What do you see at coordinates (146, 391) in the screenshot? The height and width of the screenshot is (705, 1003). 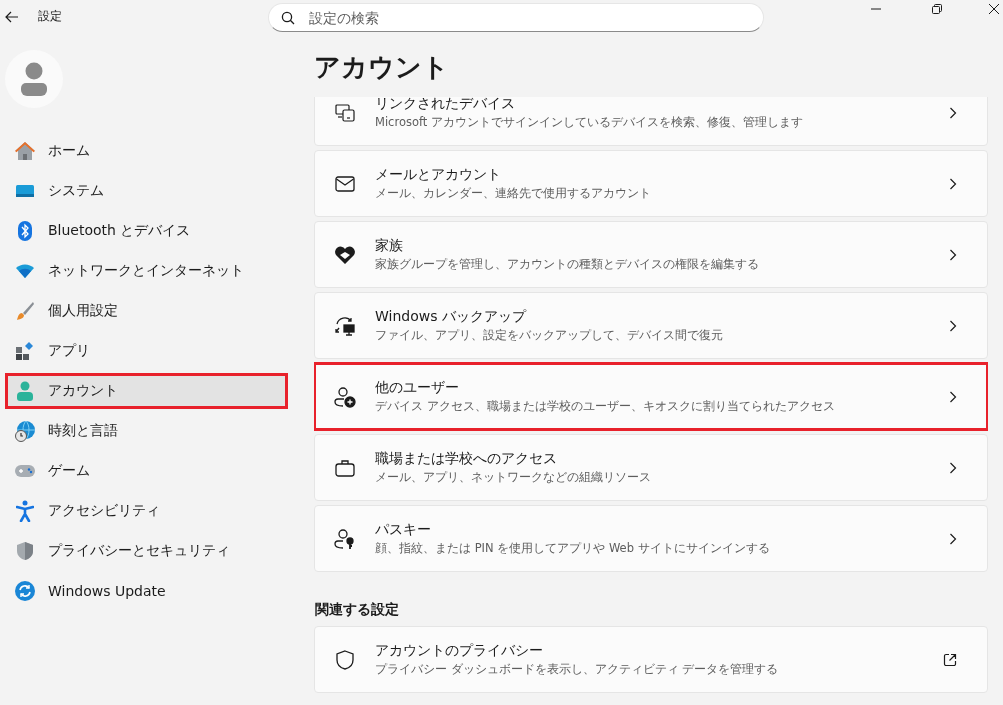 I see `nav-item: アカウント` at bounding box center [146, 391].